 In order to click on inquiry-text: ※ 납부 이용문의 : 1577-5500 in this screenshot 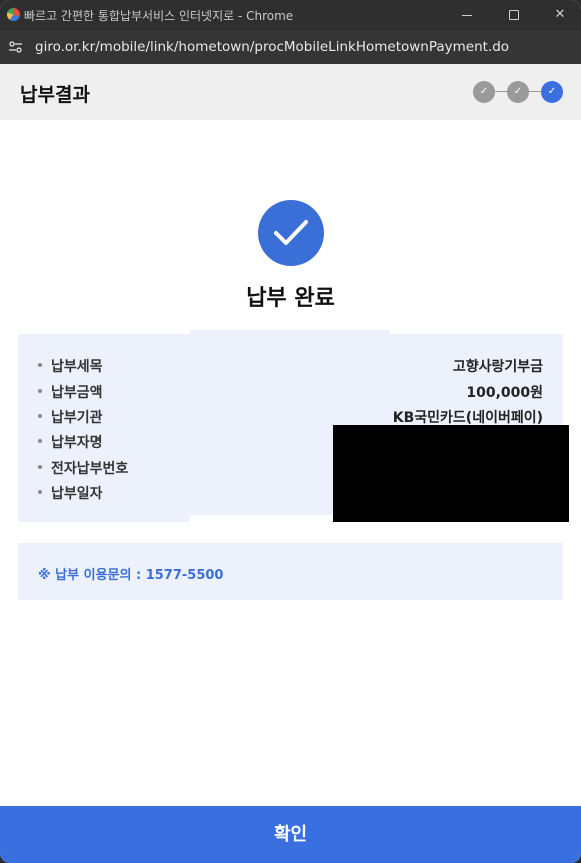, I will do `click(131, 575)`.